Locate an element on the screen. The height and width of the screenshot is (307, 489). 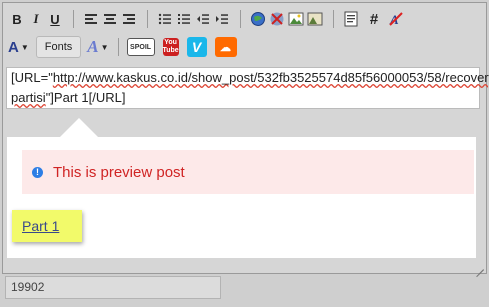
underline-button: U is located at coordinates (55, 19).